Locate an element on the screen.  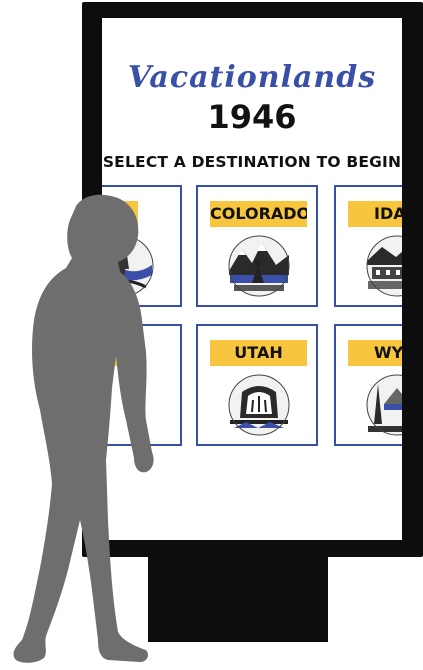
destination-card-idaho: IDAI is located at coordinates (368, 246).